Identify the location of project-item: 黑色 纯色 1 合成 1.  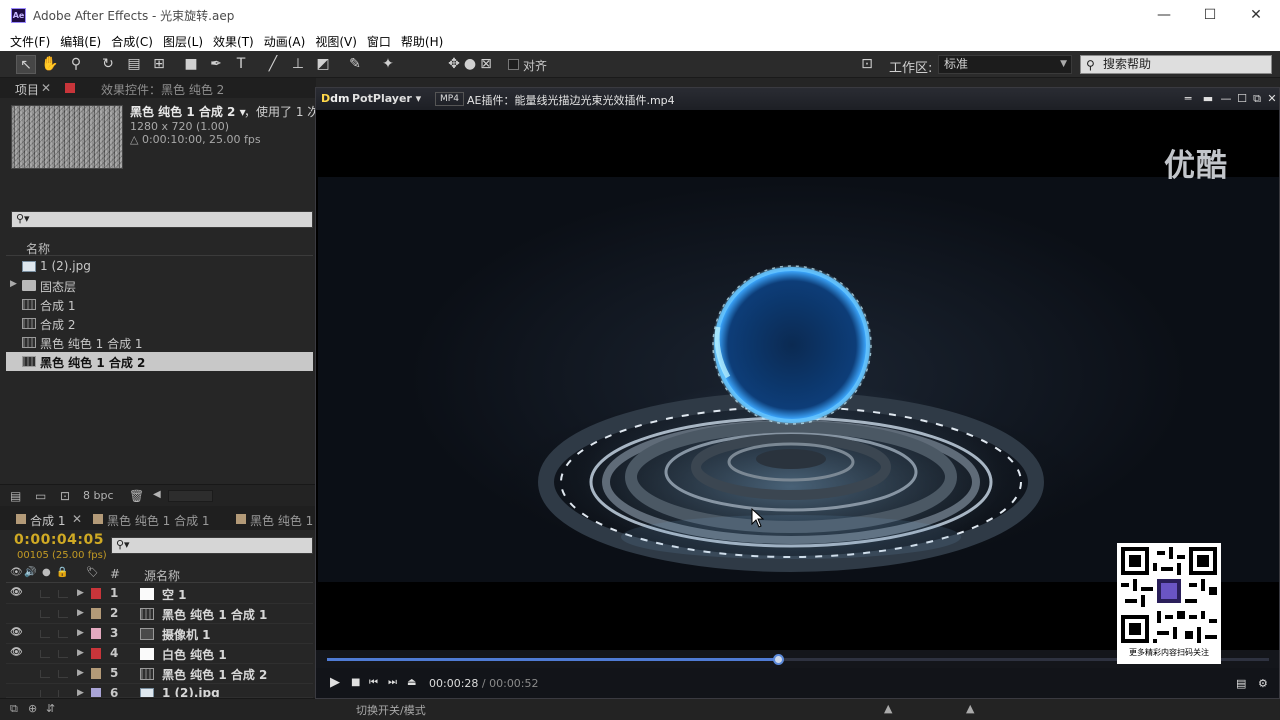
(159, 342).